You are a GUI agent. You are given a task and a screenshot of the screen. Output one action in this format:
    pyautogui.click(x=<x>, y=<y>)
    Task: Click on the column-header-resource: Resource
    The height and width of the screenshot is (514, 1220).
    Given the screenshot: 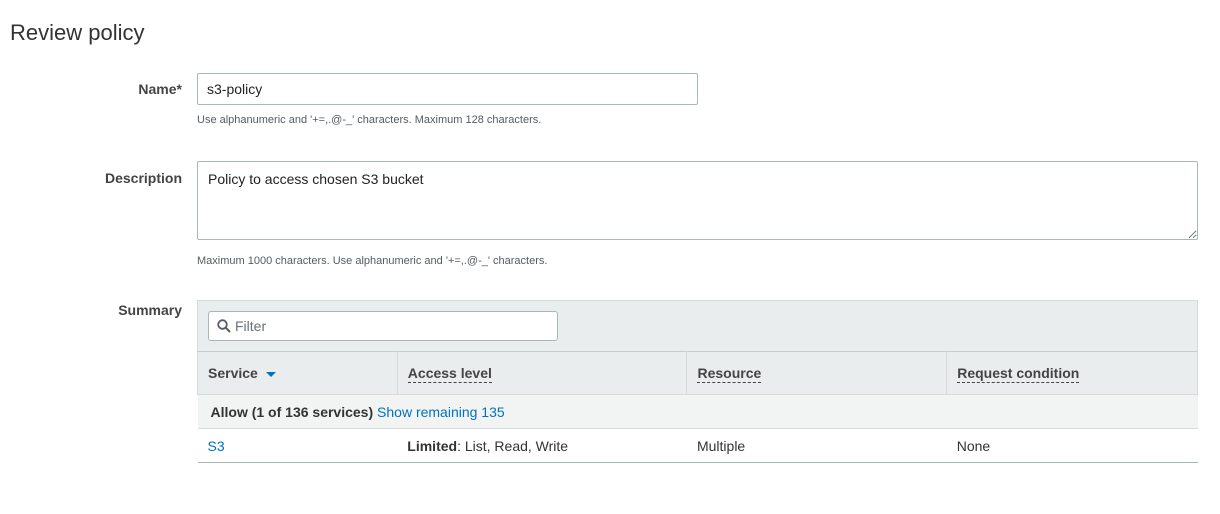 What is the action you would take?
    pyautogui.click(x=817, y=373)
    